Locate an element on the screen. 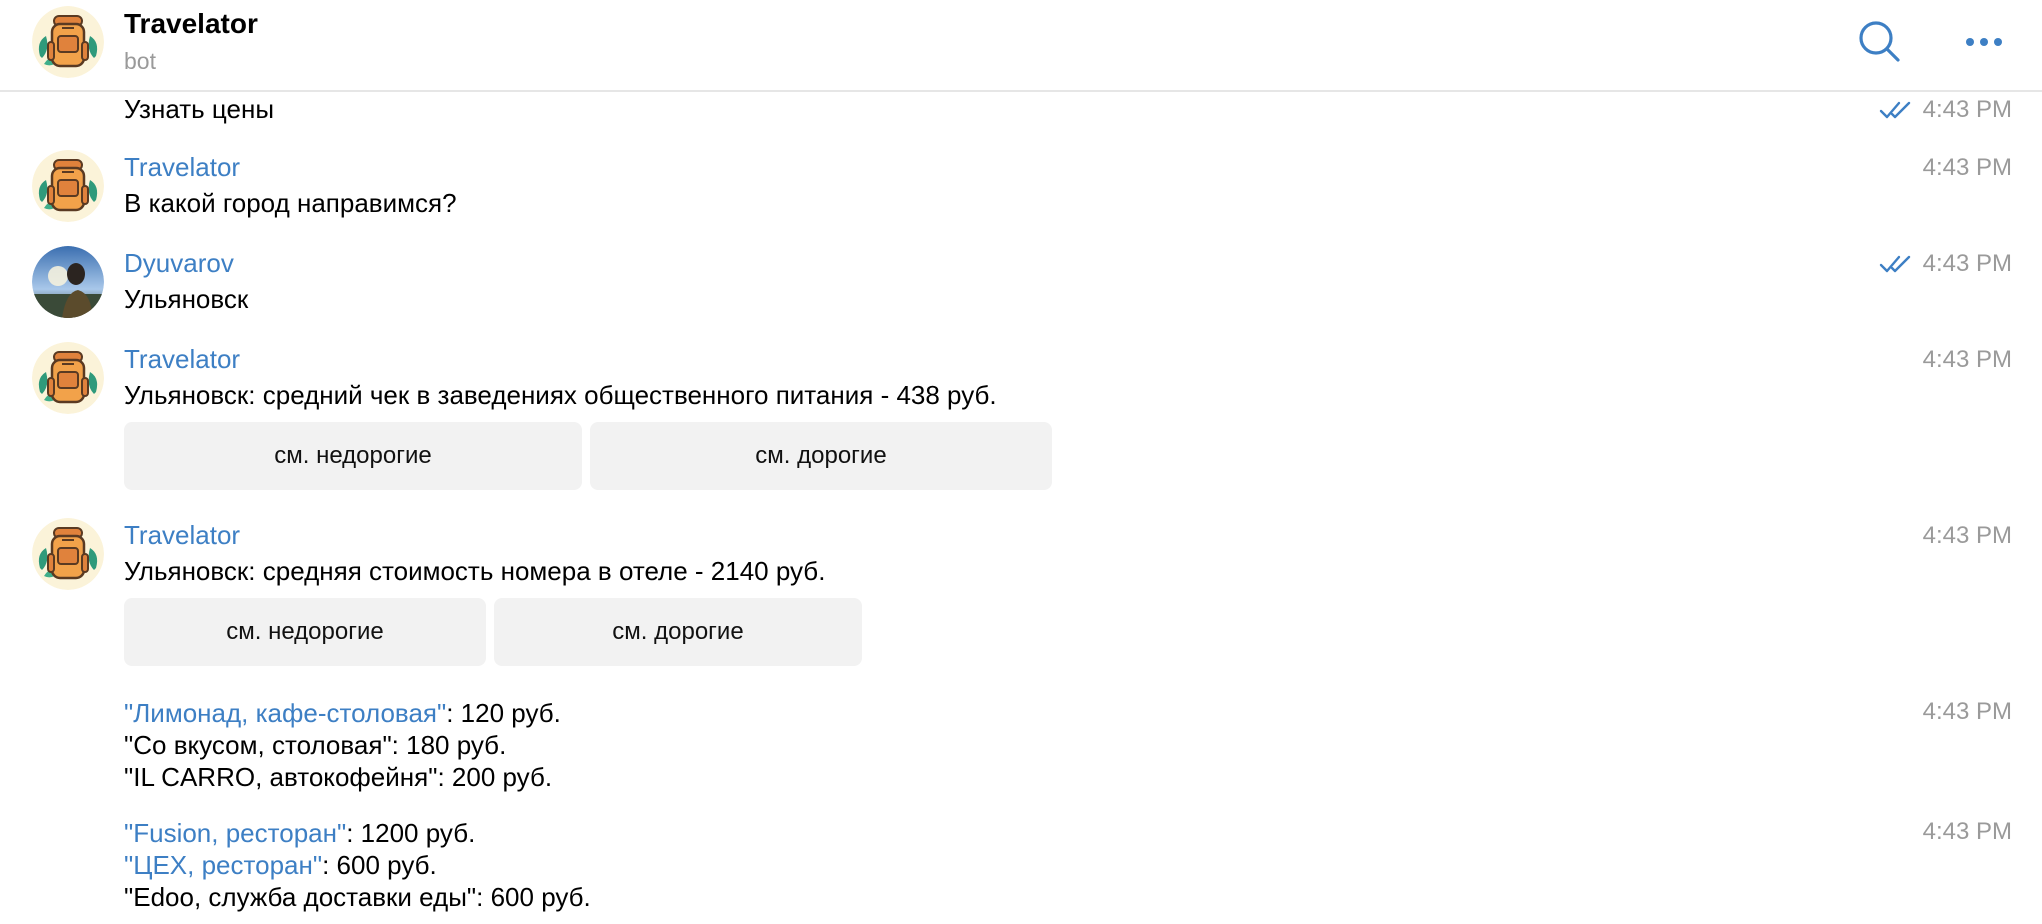 The width and height of the screenshot is (2042, 924). search-button is located at coordinates (1880, 42).